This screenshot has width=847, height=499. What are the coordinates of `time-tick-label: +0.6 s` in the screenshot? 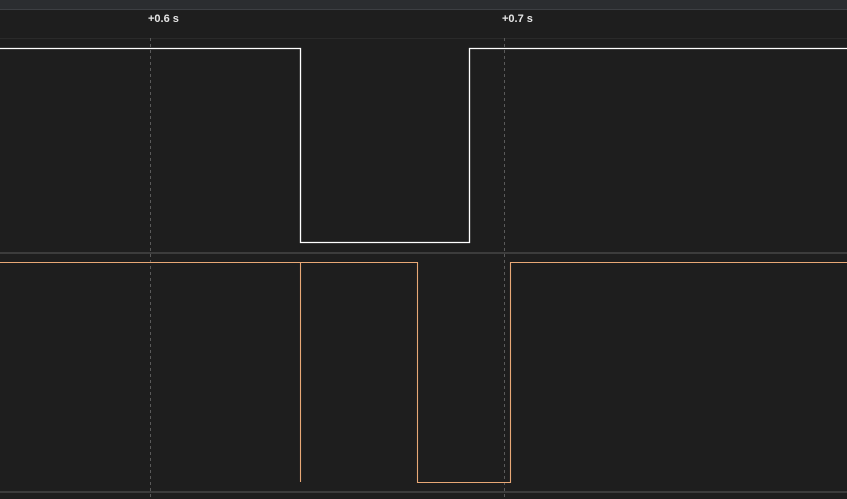 It's located at (163, 19).